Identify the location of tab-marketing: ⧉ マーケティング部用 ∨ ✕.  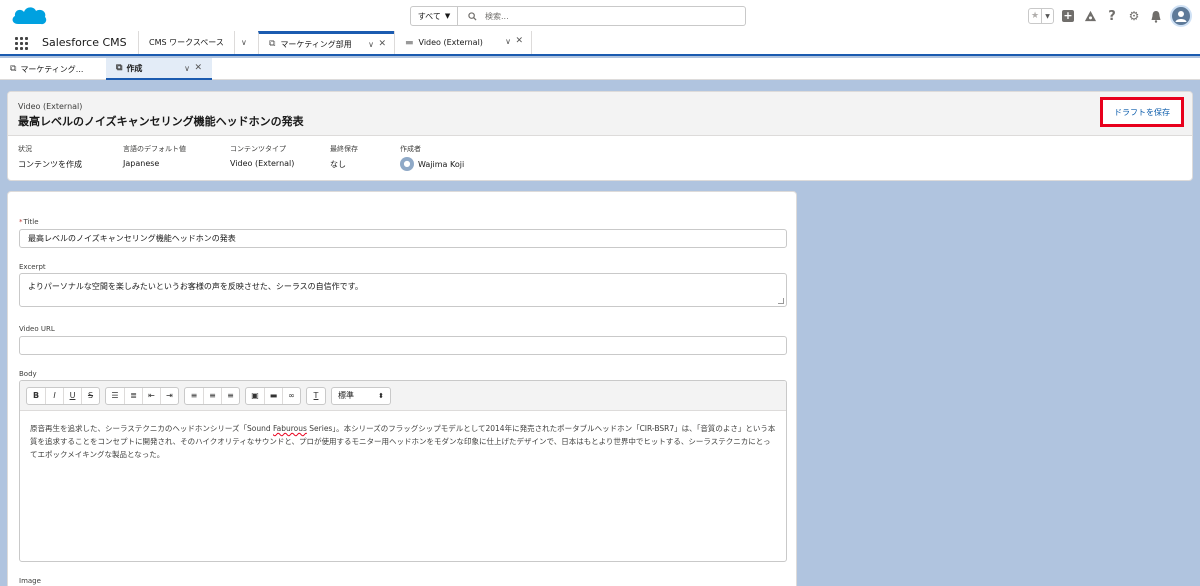
(326, 42).